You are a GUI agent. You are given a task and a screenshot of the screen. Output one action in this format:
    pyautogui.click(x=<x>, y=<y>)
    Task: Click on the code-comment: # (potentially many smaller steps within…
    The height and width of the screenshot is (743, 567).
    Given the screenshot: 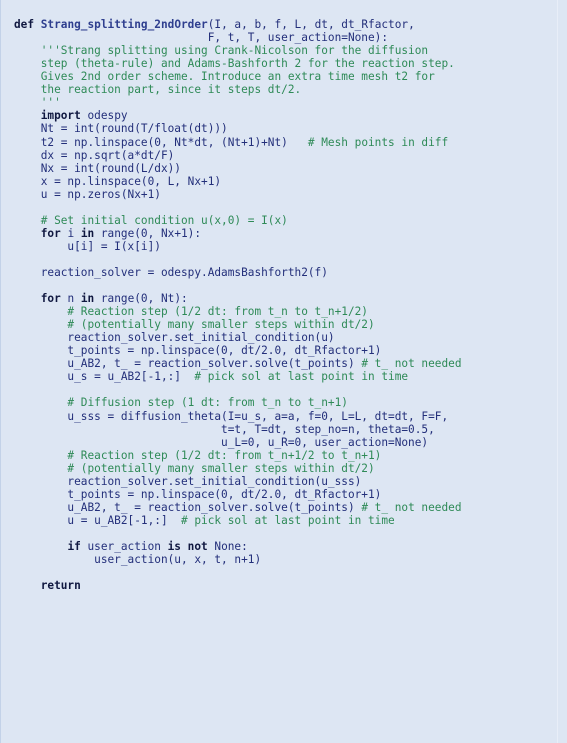 What is the action you would take?
    pyautogui.click(x=194, y=325)
    